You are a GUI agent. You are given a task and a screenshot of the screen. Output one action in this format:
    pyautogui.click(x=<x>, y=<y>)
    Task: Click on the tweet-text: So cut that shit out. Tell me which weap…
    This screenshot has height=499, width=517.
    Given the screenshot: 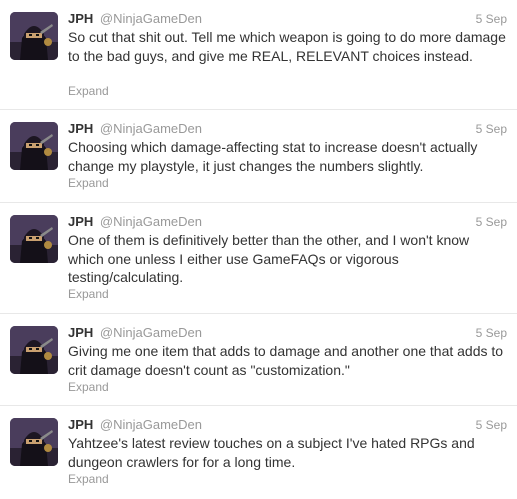 What is the action you would take?
    pyautogui.click(x=287, y=46)
    